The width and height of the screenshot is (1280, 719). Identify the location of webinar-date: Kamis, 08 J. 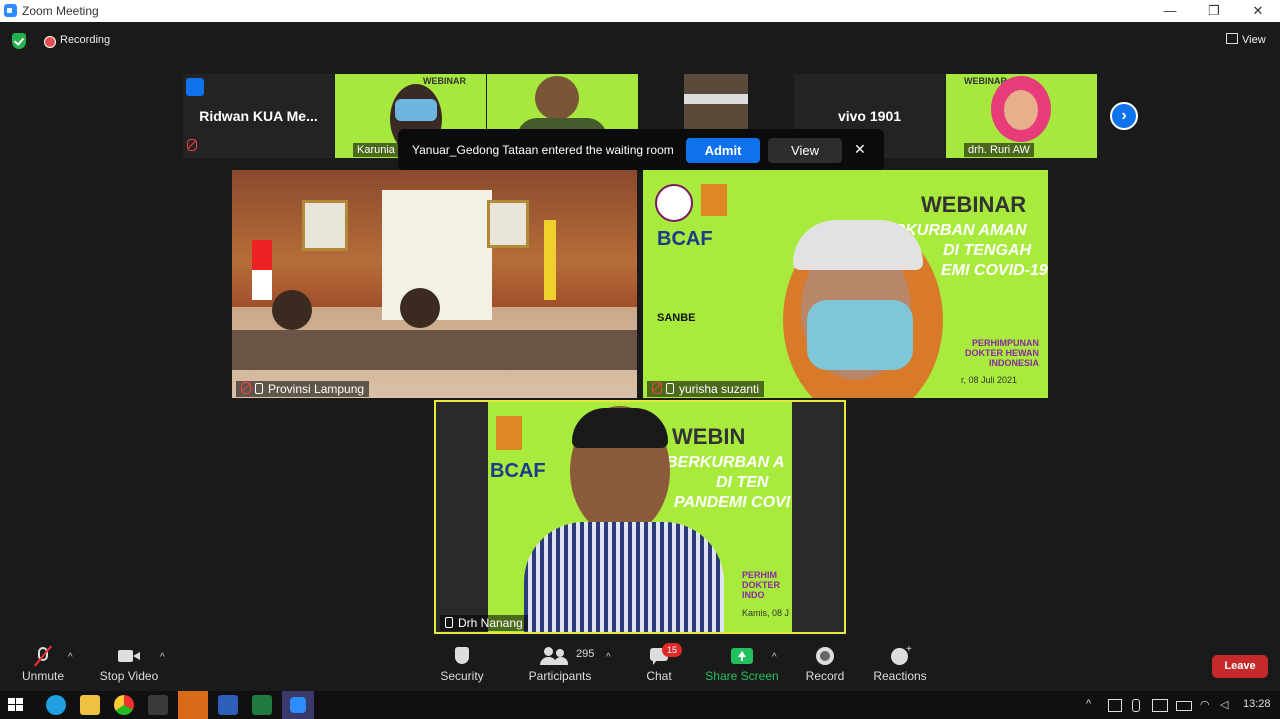
(766, 613).